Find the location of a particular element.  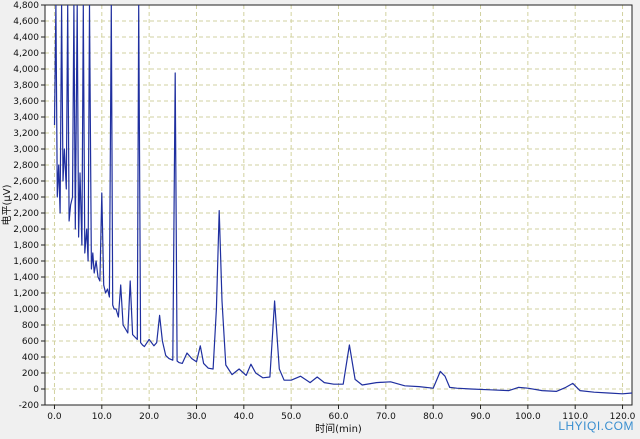

x-tick-label: 100.0 is located at coordinates (528, 417).